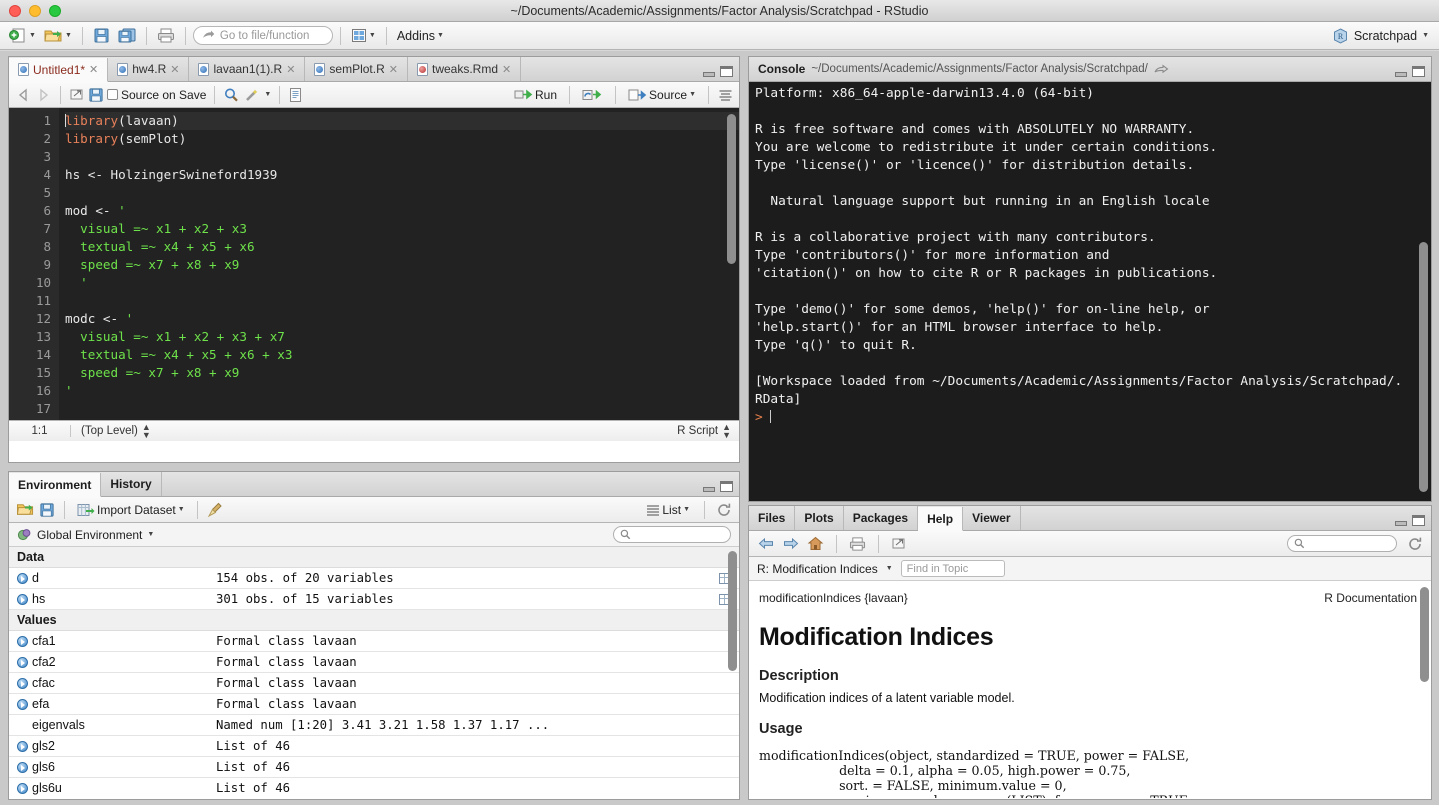  Describe the element at coordinates (402, 319) in the screenshot. I see `code-line: modc <- '` at that location.